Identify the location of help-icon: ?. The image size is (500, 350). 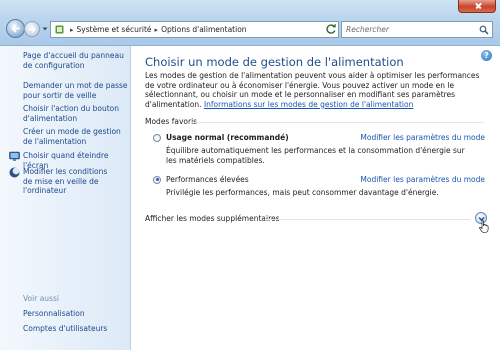
(486, 55).